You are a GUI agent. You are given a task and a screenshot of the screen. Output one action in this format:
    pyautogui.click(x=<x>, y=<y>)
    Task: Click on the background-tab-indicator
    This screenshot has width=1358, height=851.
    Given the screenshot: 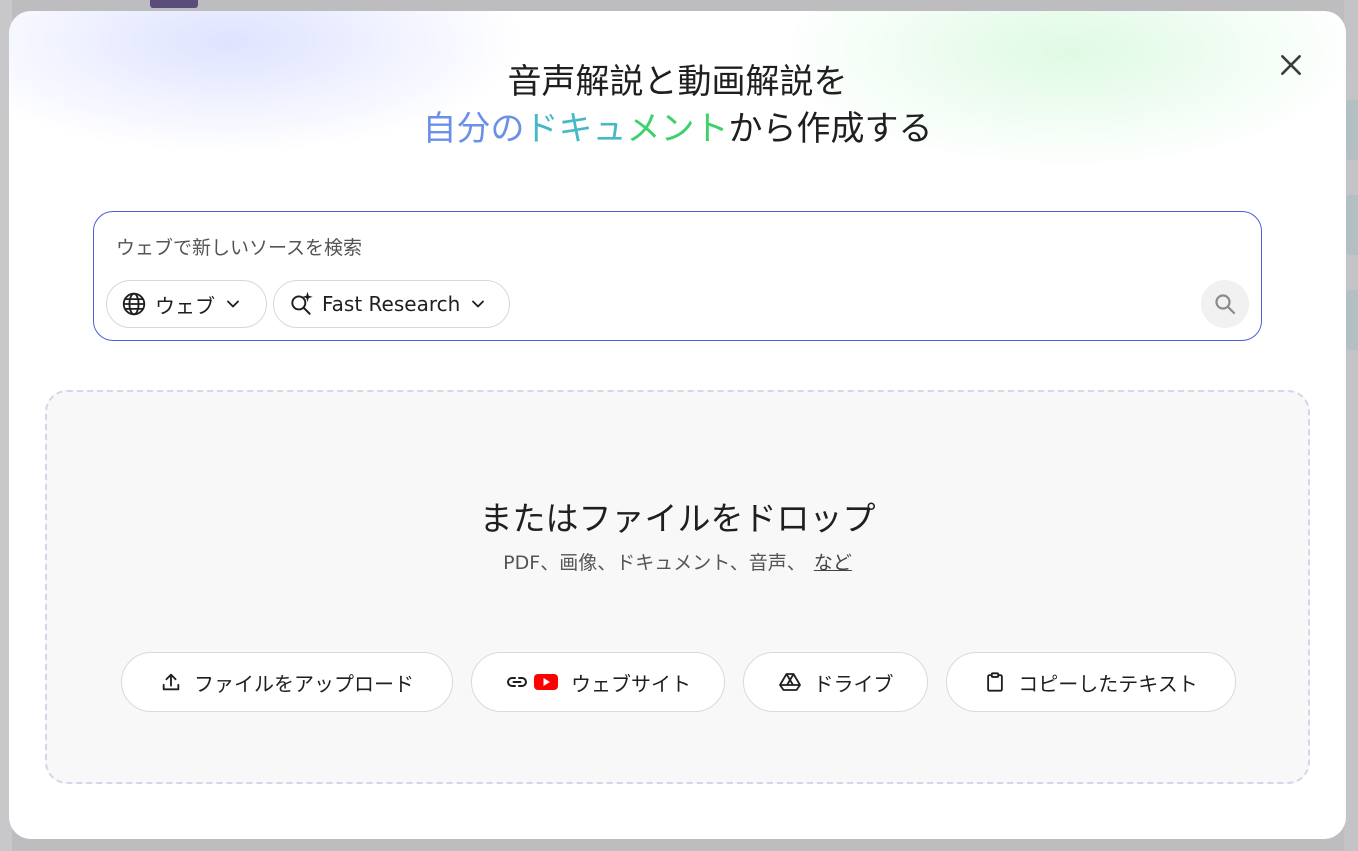 What is the action you would take?
    pyautogui.click(x=174, y=4)
    